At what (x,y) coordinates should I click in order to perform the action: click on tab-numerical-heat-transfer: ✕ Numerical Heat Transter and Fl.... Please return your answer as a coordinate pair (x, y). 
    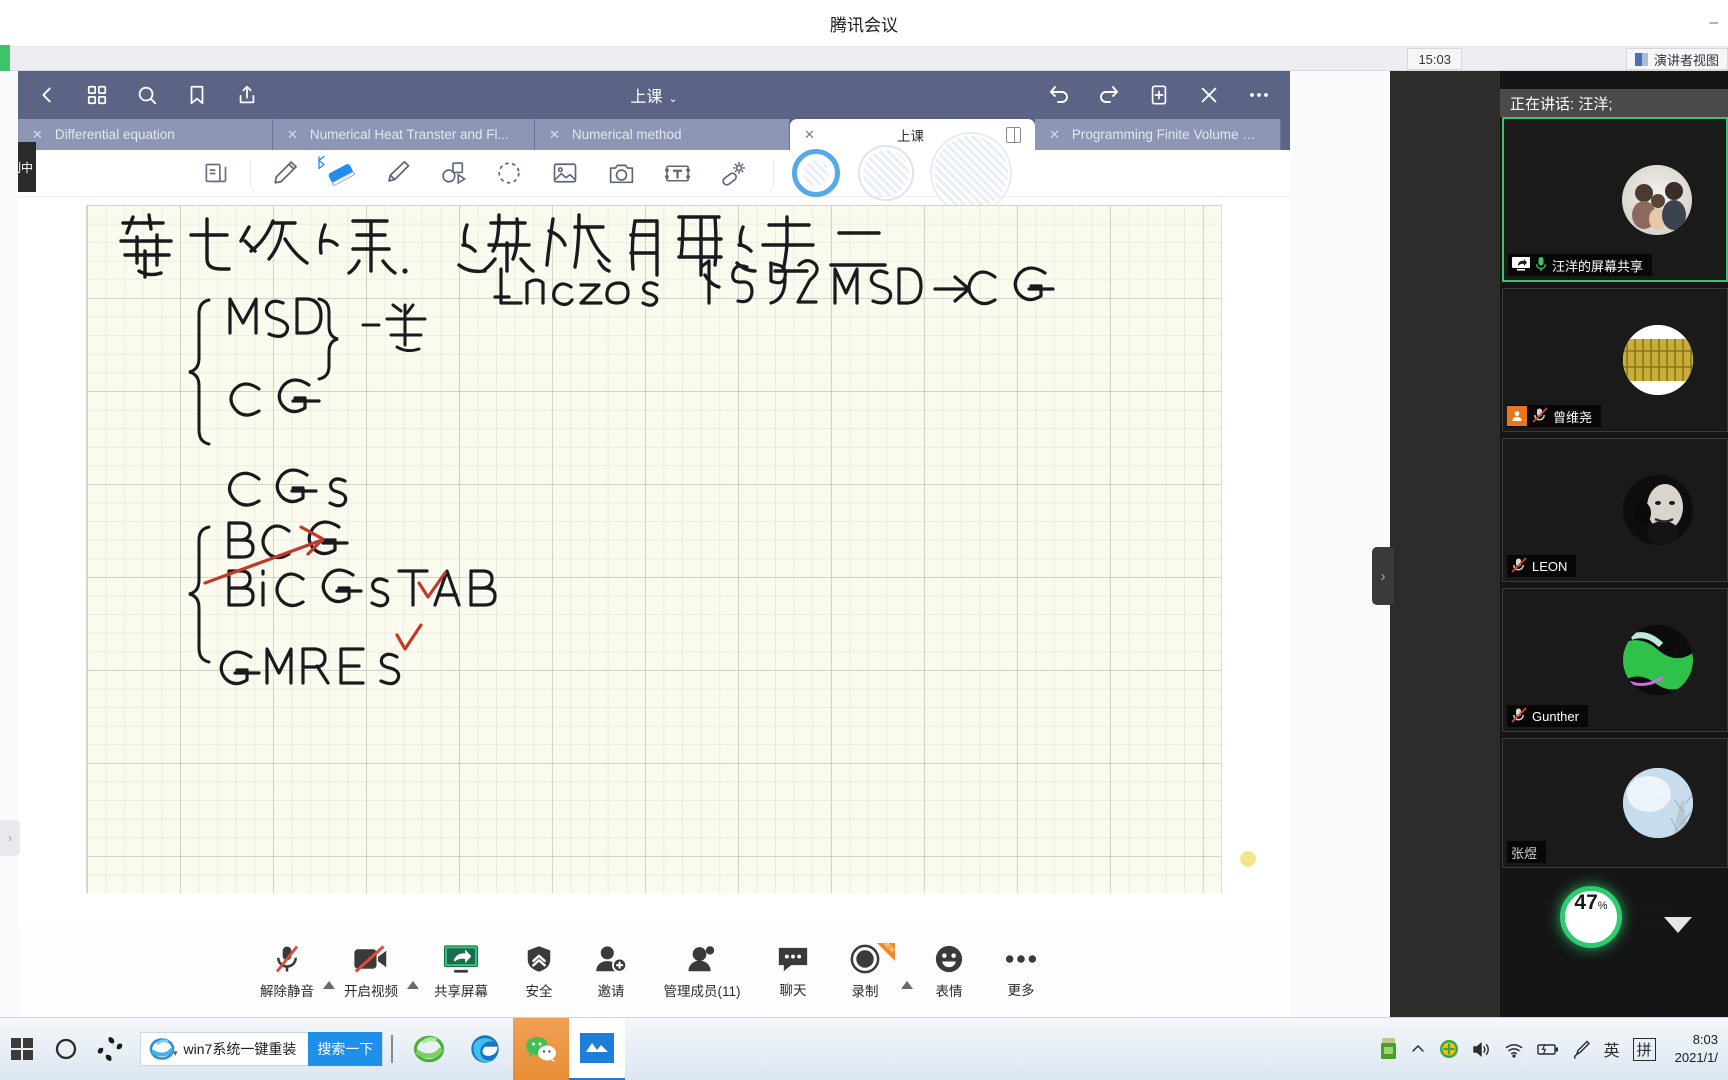
    Looking at the image, I should click on (404, 134).